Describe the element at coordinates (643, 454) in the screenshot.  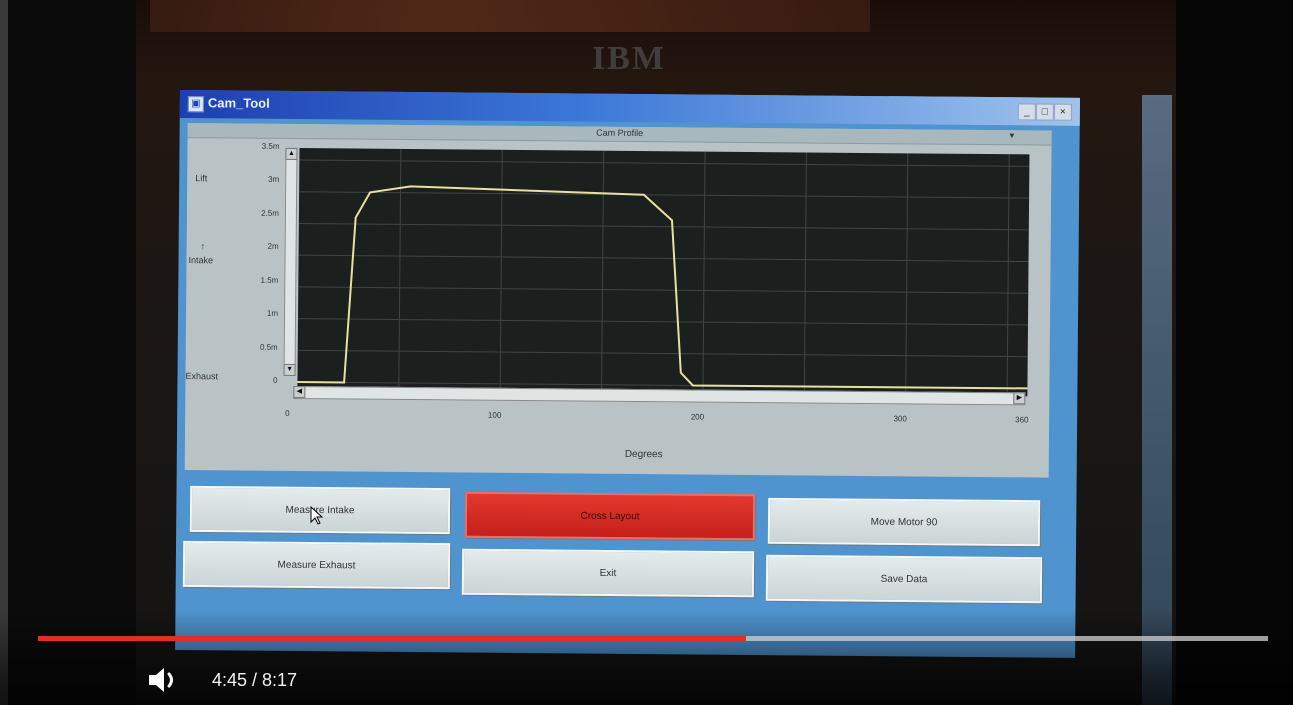
I see `x-axis-title: Degrees` at that location.